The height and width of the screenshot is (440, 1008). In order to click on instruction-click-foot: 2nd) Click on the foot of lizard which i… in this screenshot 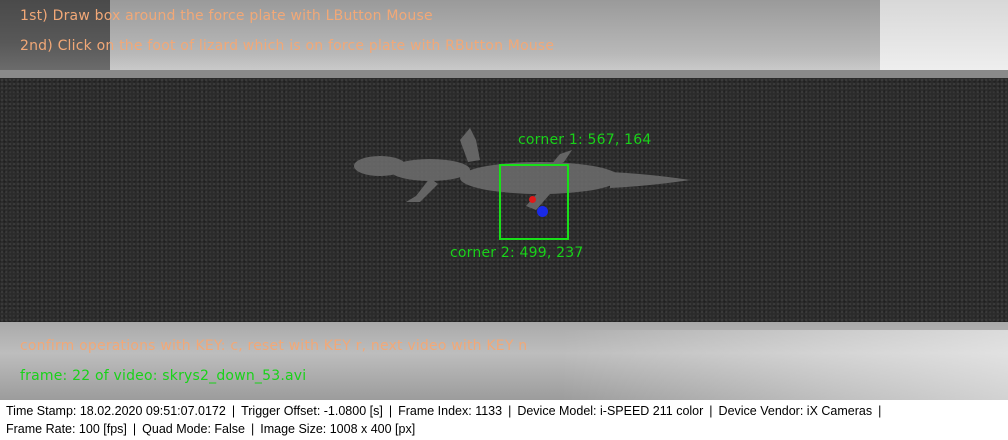, I will do `click(287, 46)`.